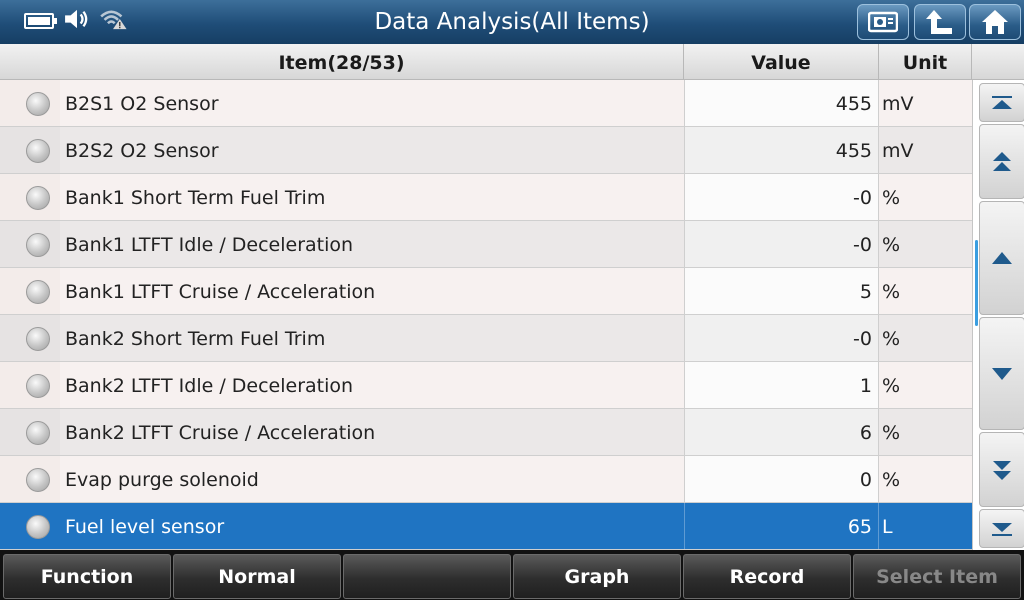  What do you see at coordinates (162, 480) in the screenshot?
I see `row-item-name: Evap purge solenoid` at bounding box center [162, 480].